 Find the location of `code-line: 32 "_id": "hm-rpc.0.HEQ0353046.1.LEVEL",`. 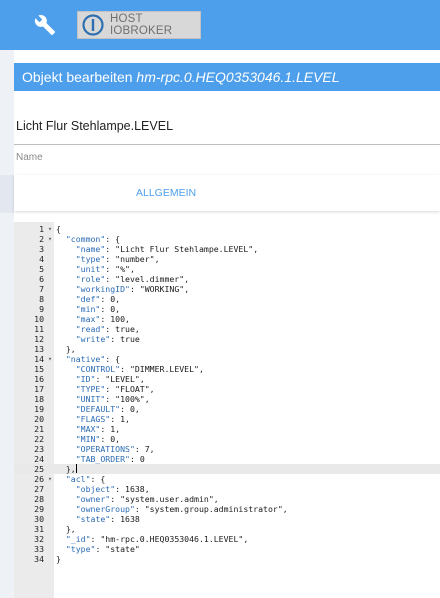

code-line: 32 "_id": "hm-rpc.0.HEQ0353046.1.LEVEL", is located at coordinates (227, 539).